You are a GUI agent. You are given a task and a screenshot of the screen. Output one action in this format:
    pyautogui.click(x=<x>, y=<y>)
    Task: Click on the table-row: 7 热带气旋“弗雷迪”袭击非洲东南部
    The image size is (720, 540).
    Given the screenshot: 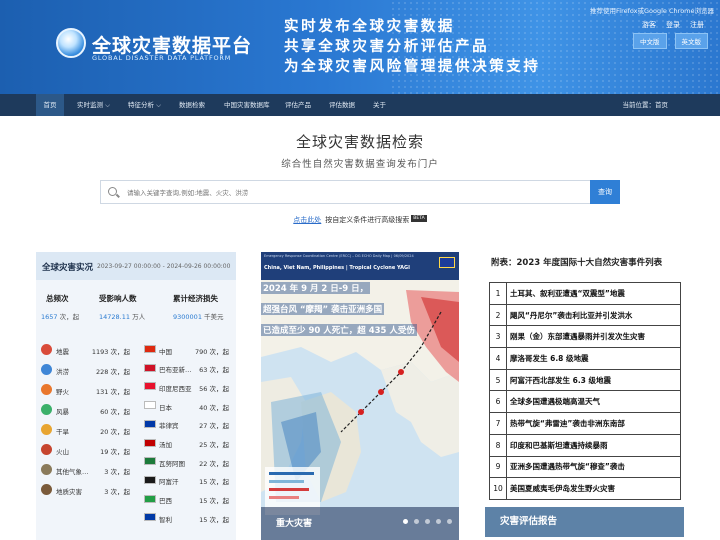 What is the action you would take?
    pyautogui.click(x=585, y=423)
    